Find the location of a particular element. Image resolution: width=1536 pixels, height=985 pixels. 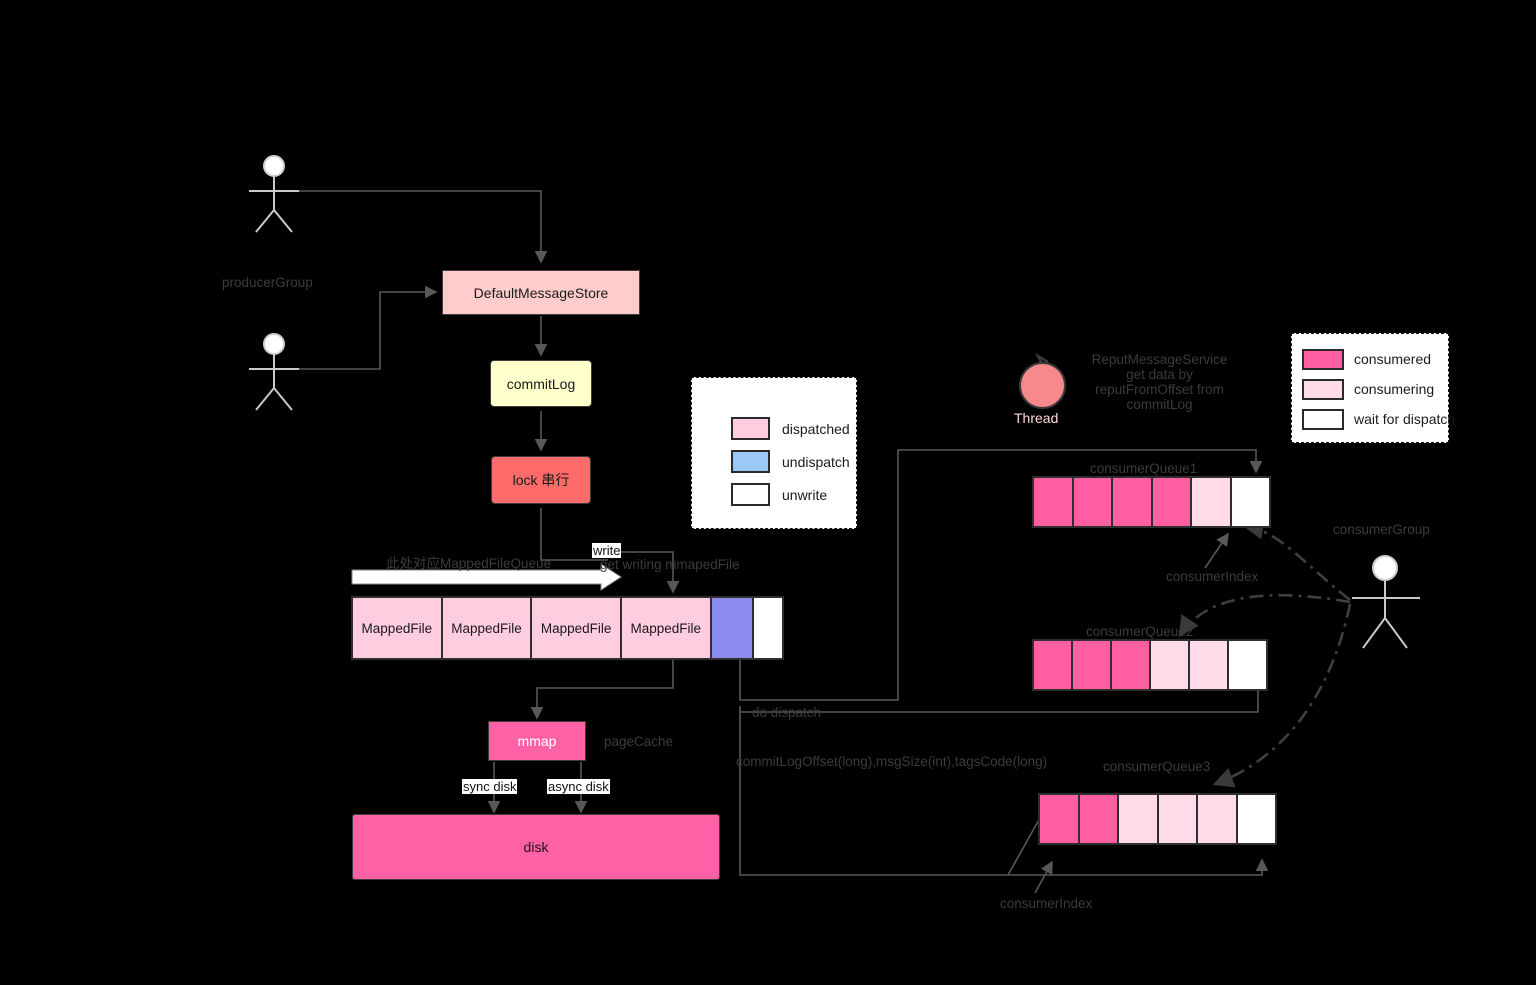

legend-mappedfile-states: dispatched undispatch unwrite is located at coordinates (774, 453).